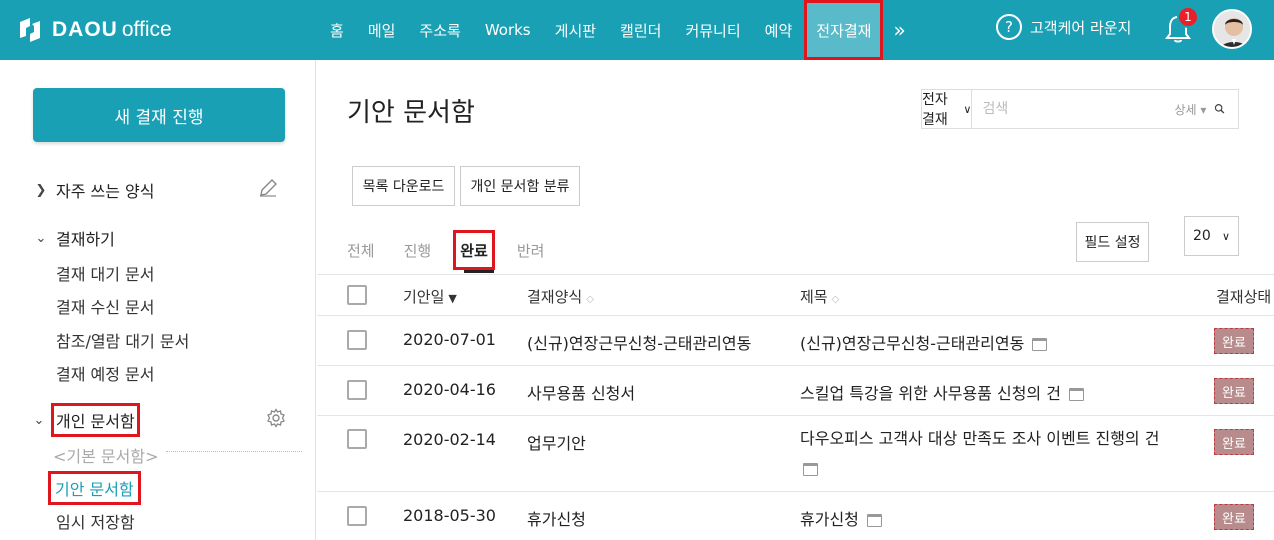 The image size is (1274, 540). What do you see at coordinates (337, 30) in the screenshot?
I see `nav-home: 홈` at bounding box center [337, 30].